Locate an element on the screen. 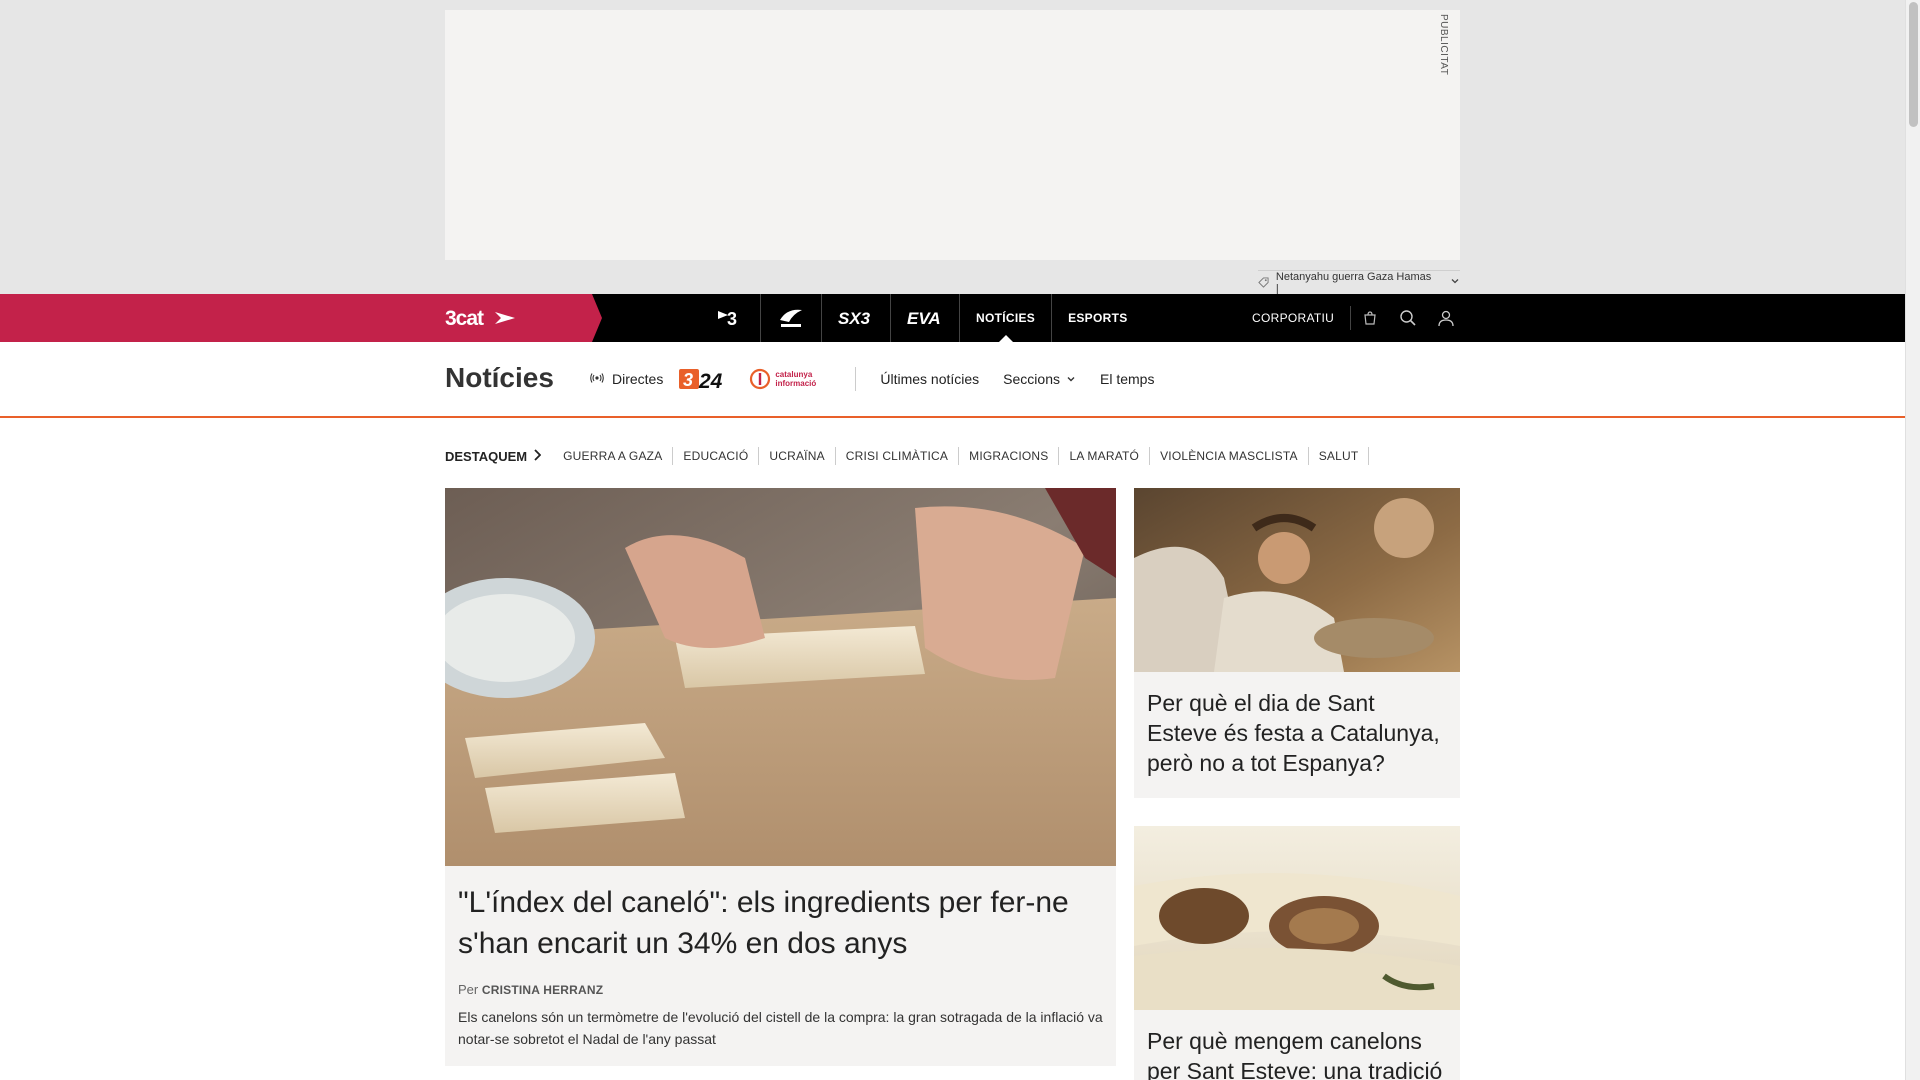 This screenshot has width=1920, height=1080. logo-324: 3 24 is located at coordinates (706, 379).